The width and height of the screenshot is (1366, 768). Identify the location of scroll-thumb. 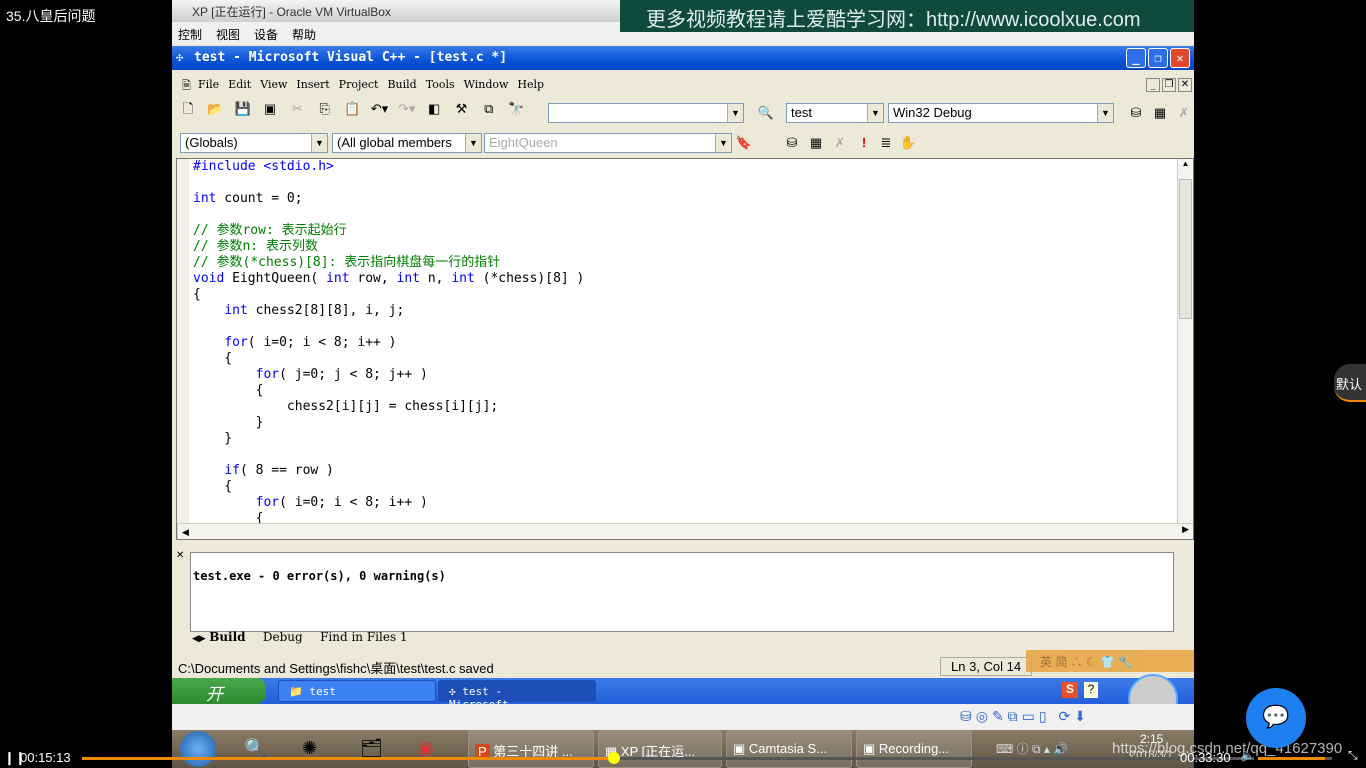
(1185, 249).